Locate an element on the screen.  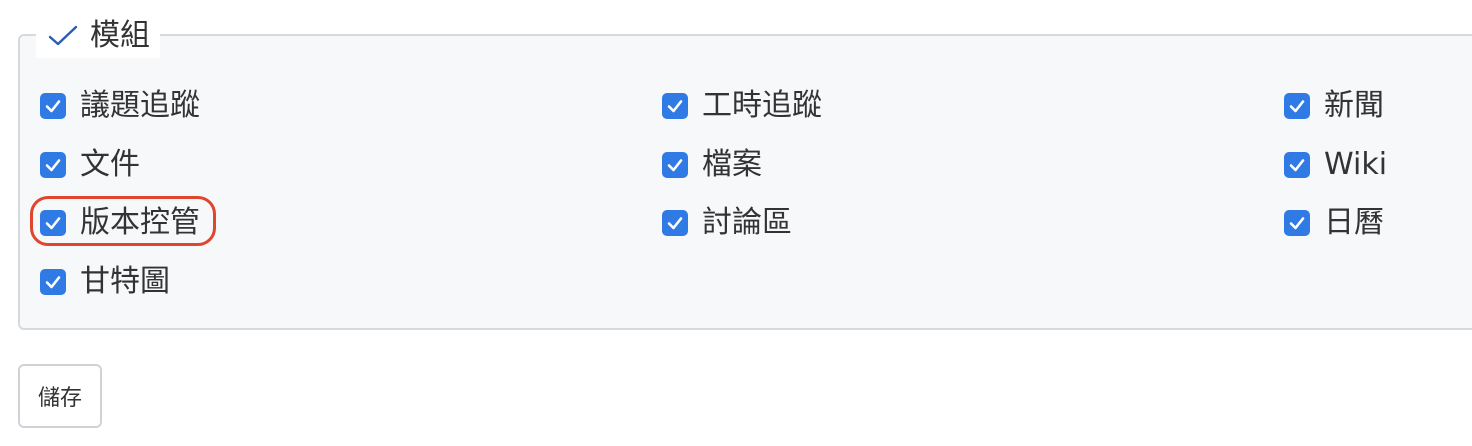
module-option-calendar: 日曆 is located at coordinates (1334, 223).